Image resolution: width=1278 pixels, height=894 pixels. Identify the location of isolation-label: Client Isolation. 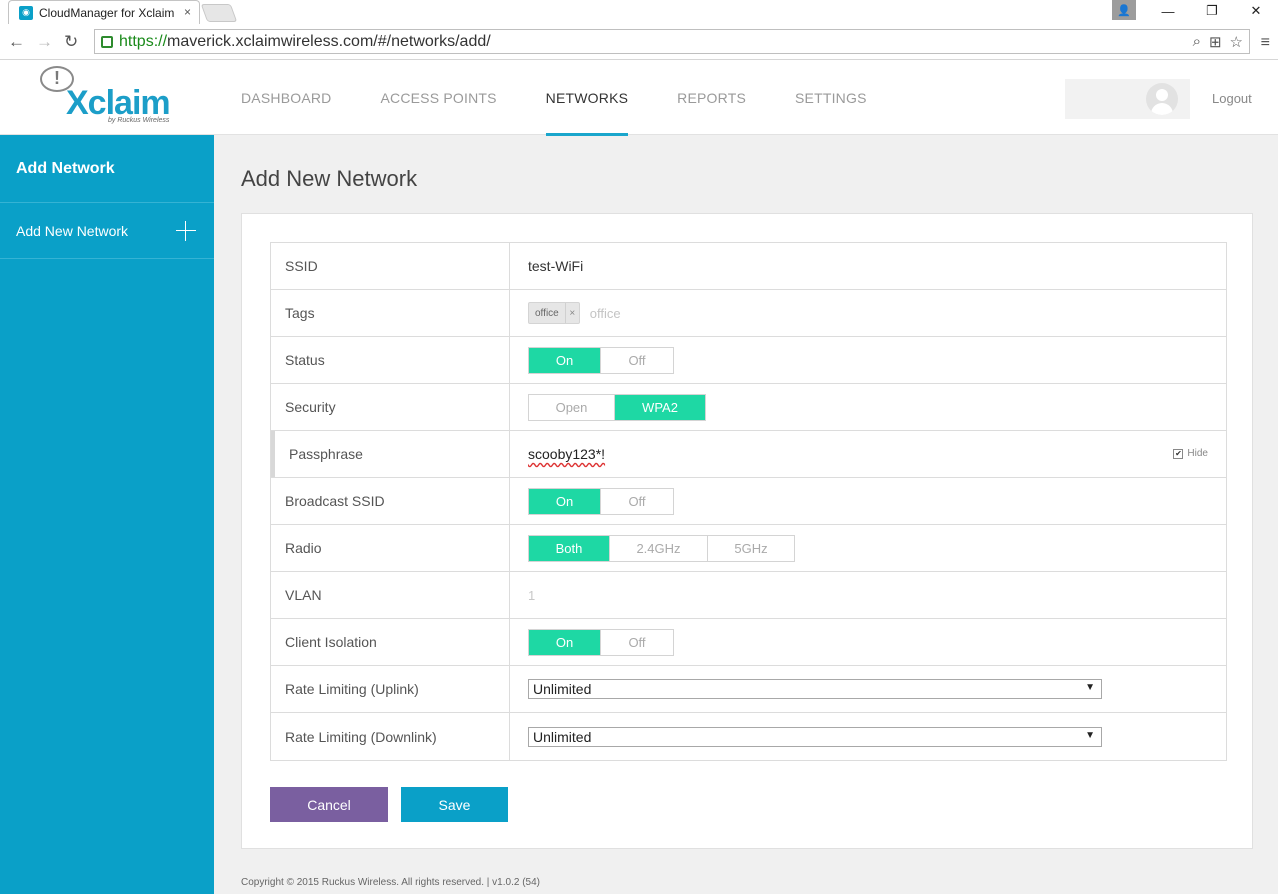
(390, 642).